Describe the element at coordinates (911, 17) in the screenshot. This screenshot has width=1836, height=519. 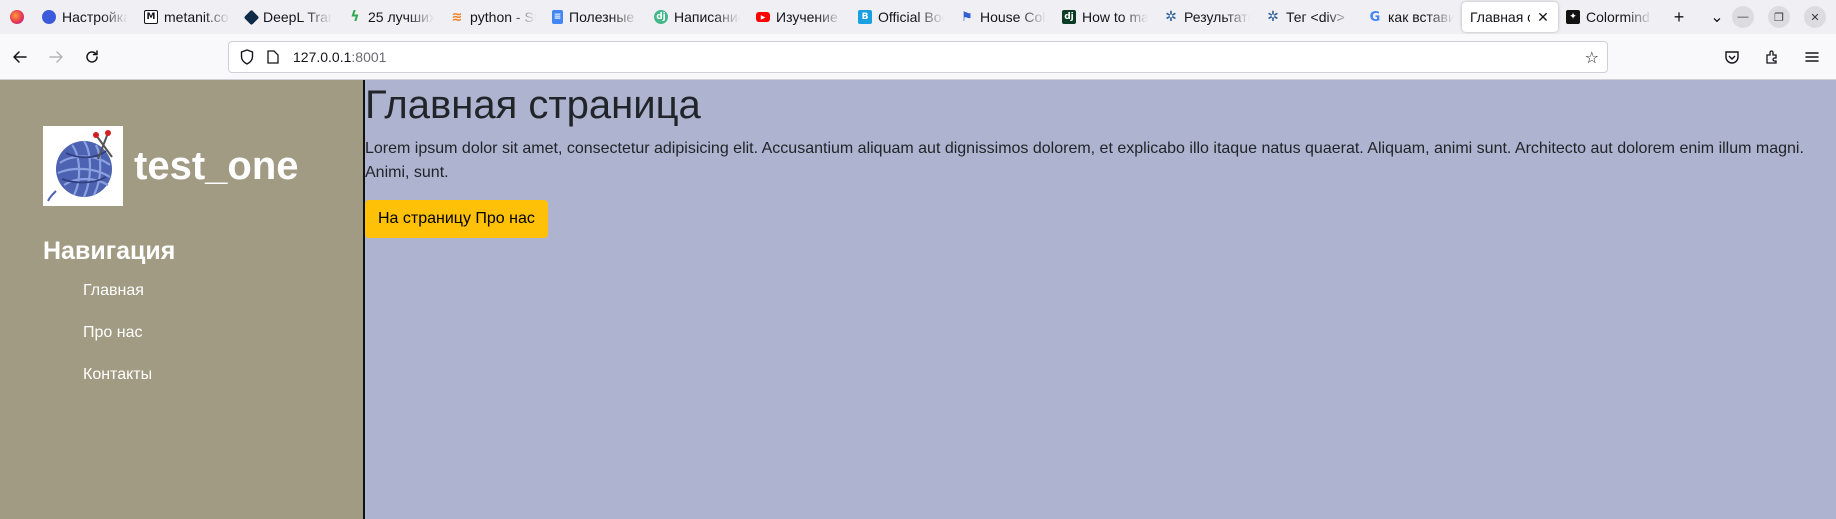
I see `tab-label: Official Bootstrap` at that location.